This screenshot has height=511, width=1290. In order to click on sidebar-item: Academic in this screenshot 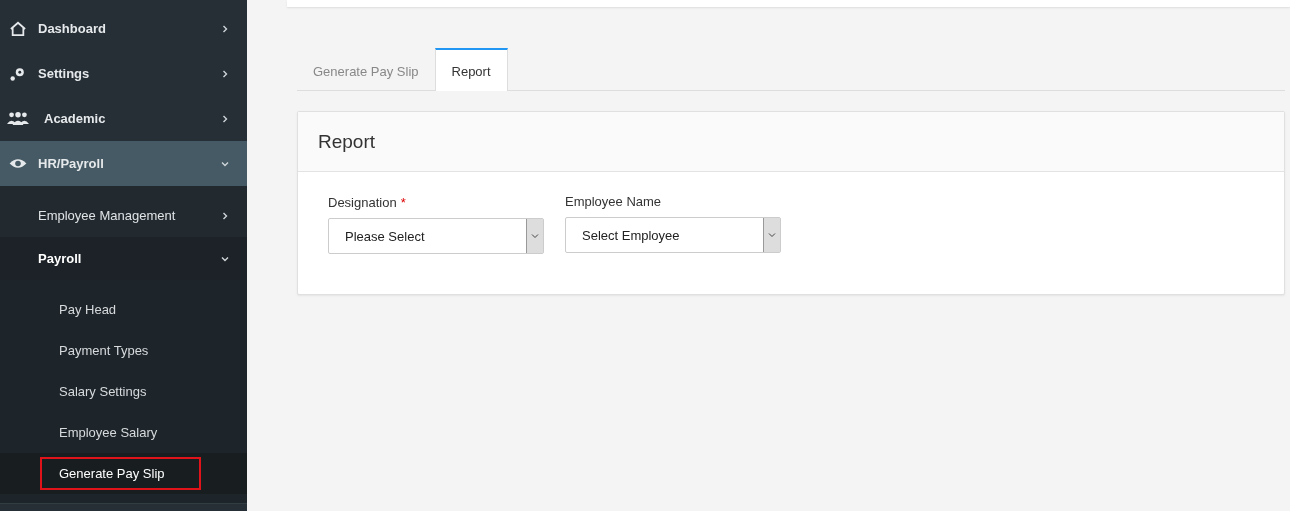, I will do `click(123, 118)`.